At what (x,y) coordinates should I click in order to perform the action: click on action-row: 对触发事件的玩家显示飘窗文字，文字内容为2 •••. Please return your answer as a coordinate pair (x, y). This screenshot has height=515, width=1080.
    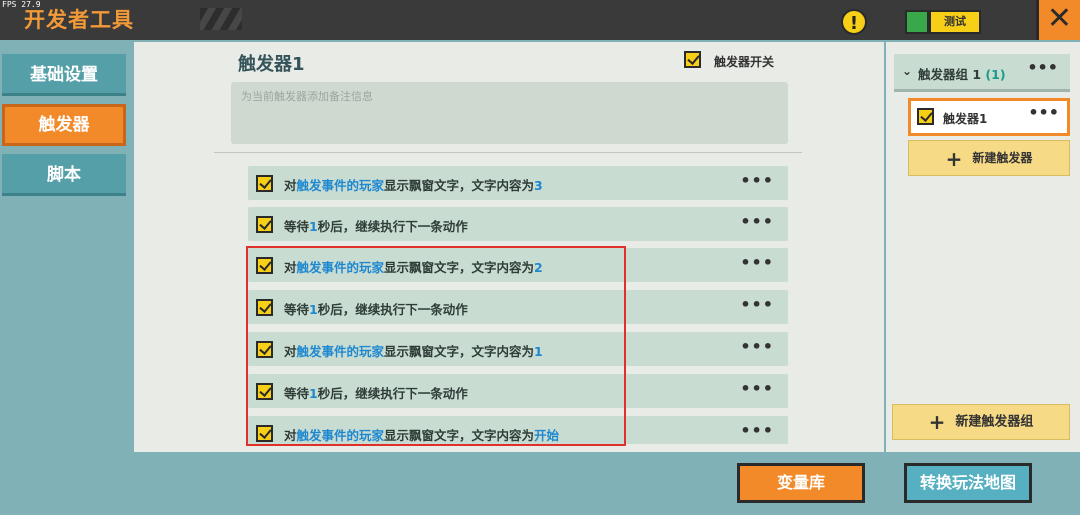
    Looking at the image, I should click on (518, 265).